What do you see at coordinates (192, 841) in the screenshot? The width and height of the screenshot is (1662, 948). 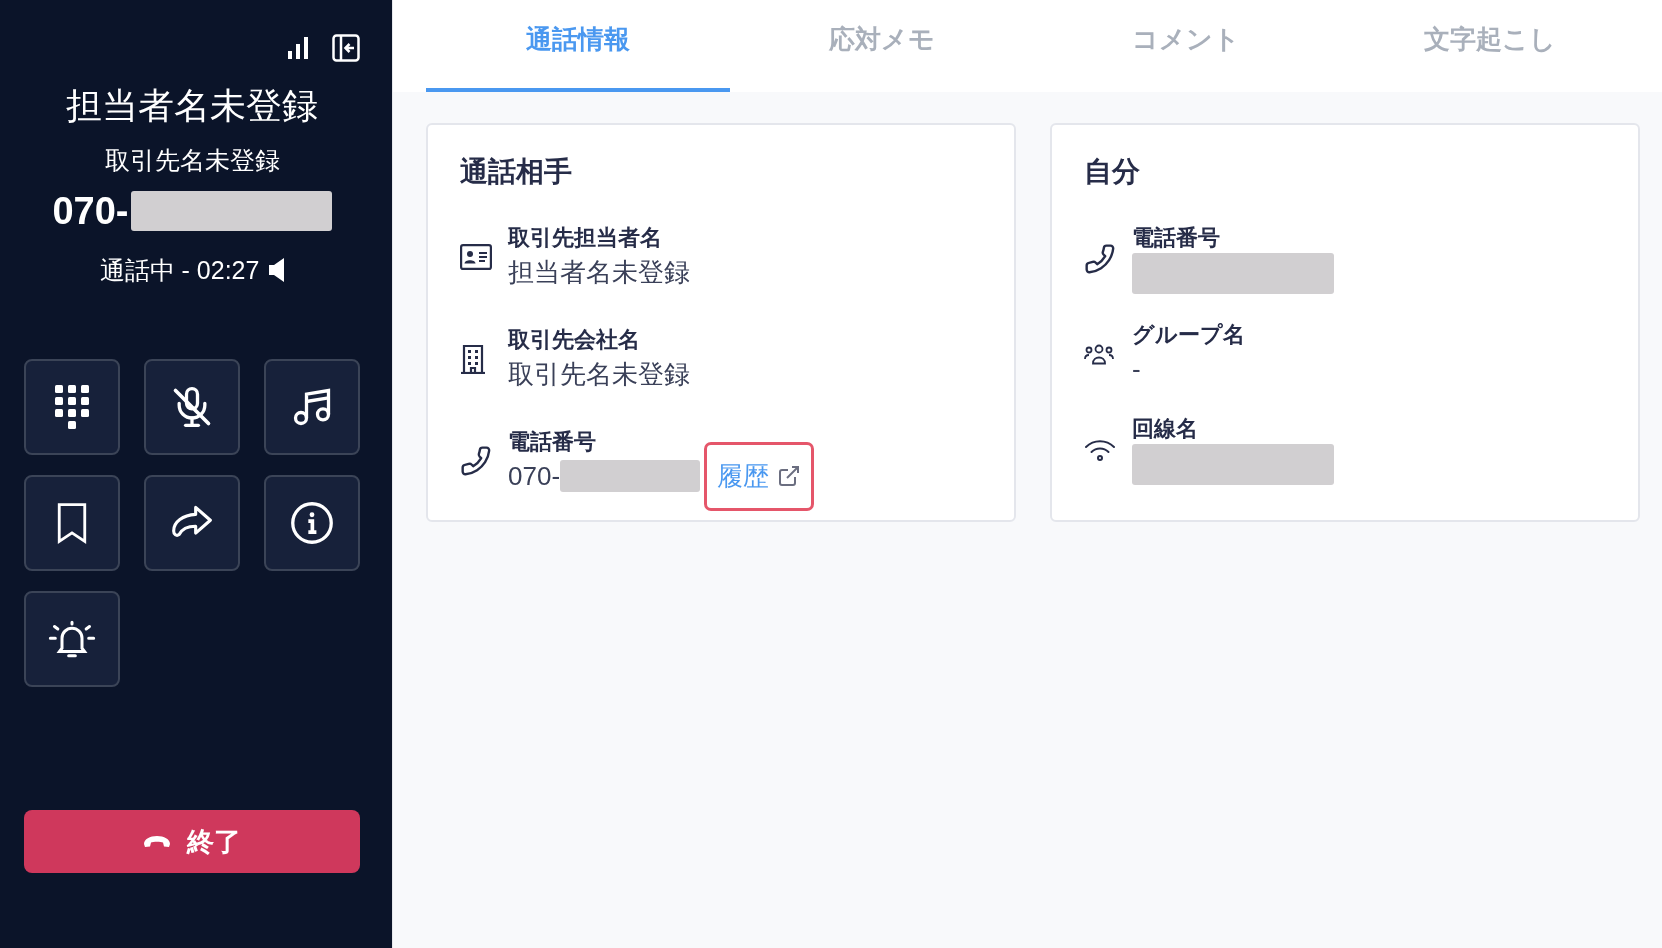 I see `end-call-button: 終了` at bounding box center [192, 841].